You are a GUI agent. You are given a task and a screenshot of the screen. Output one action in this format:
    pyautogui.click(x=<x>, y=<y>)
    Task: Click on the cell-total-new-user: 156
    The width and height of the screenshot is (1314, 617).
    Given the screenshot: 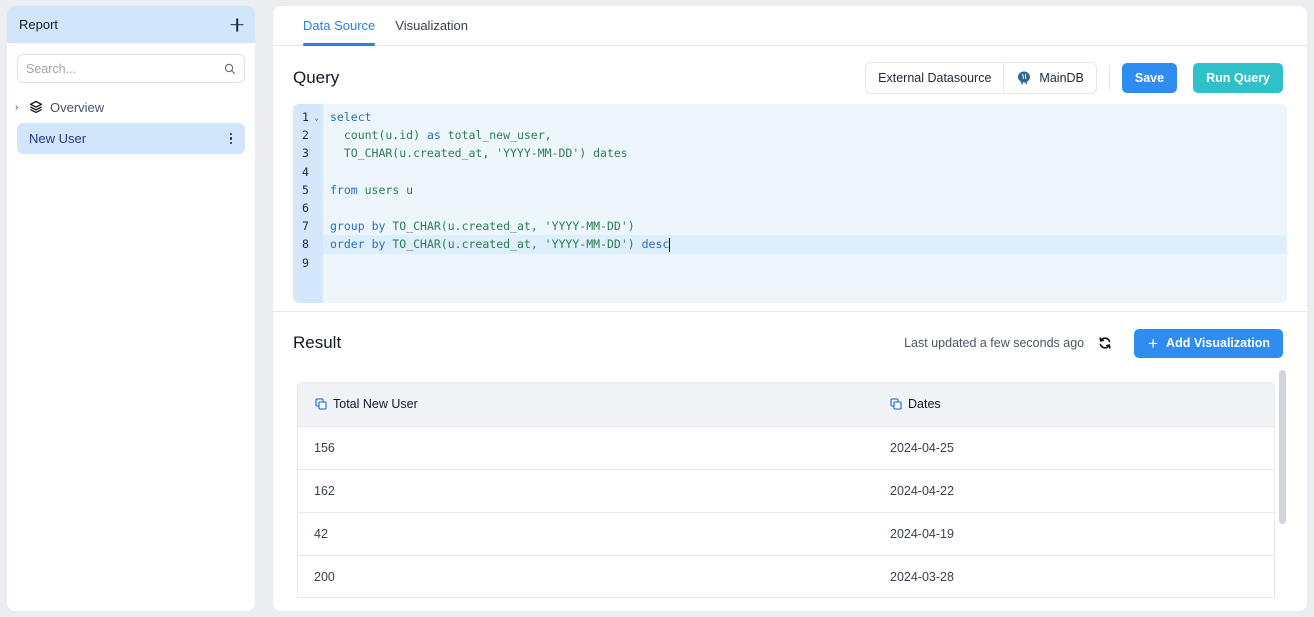 What is the action you would take?
    pyautogui.click(x=586, y=448)
    